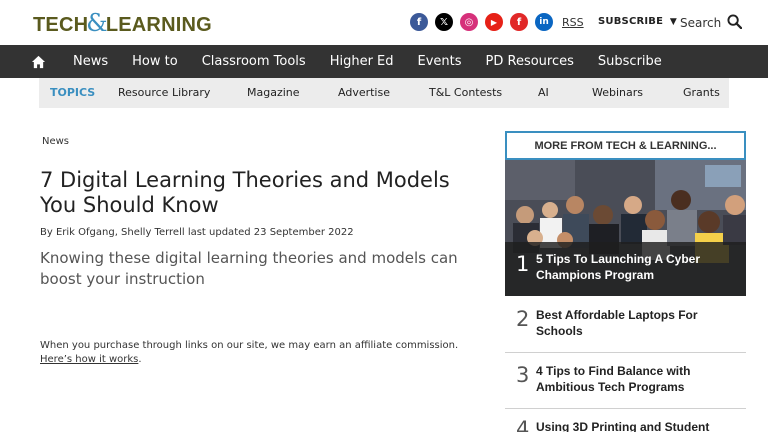 This screenshot has width=768, height=432. What do you see at coordinates (90, 61) in the screenshot?
I see `nav-item-news: News` at bounding box center [90, 61].